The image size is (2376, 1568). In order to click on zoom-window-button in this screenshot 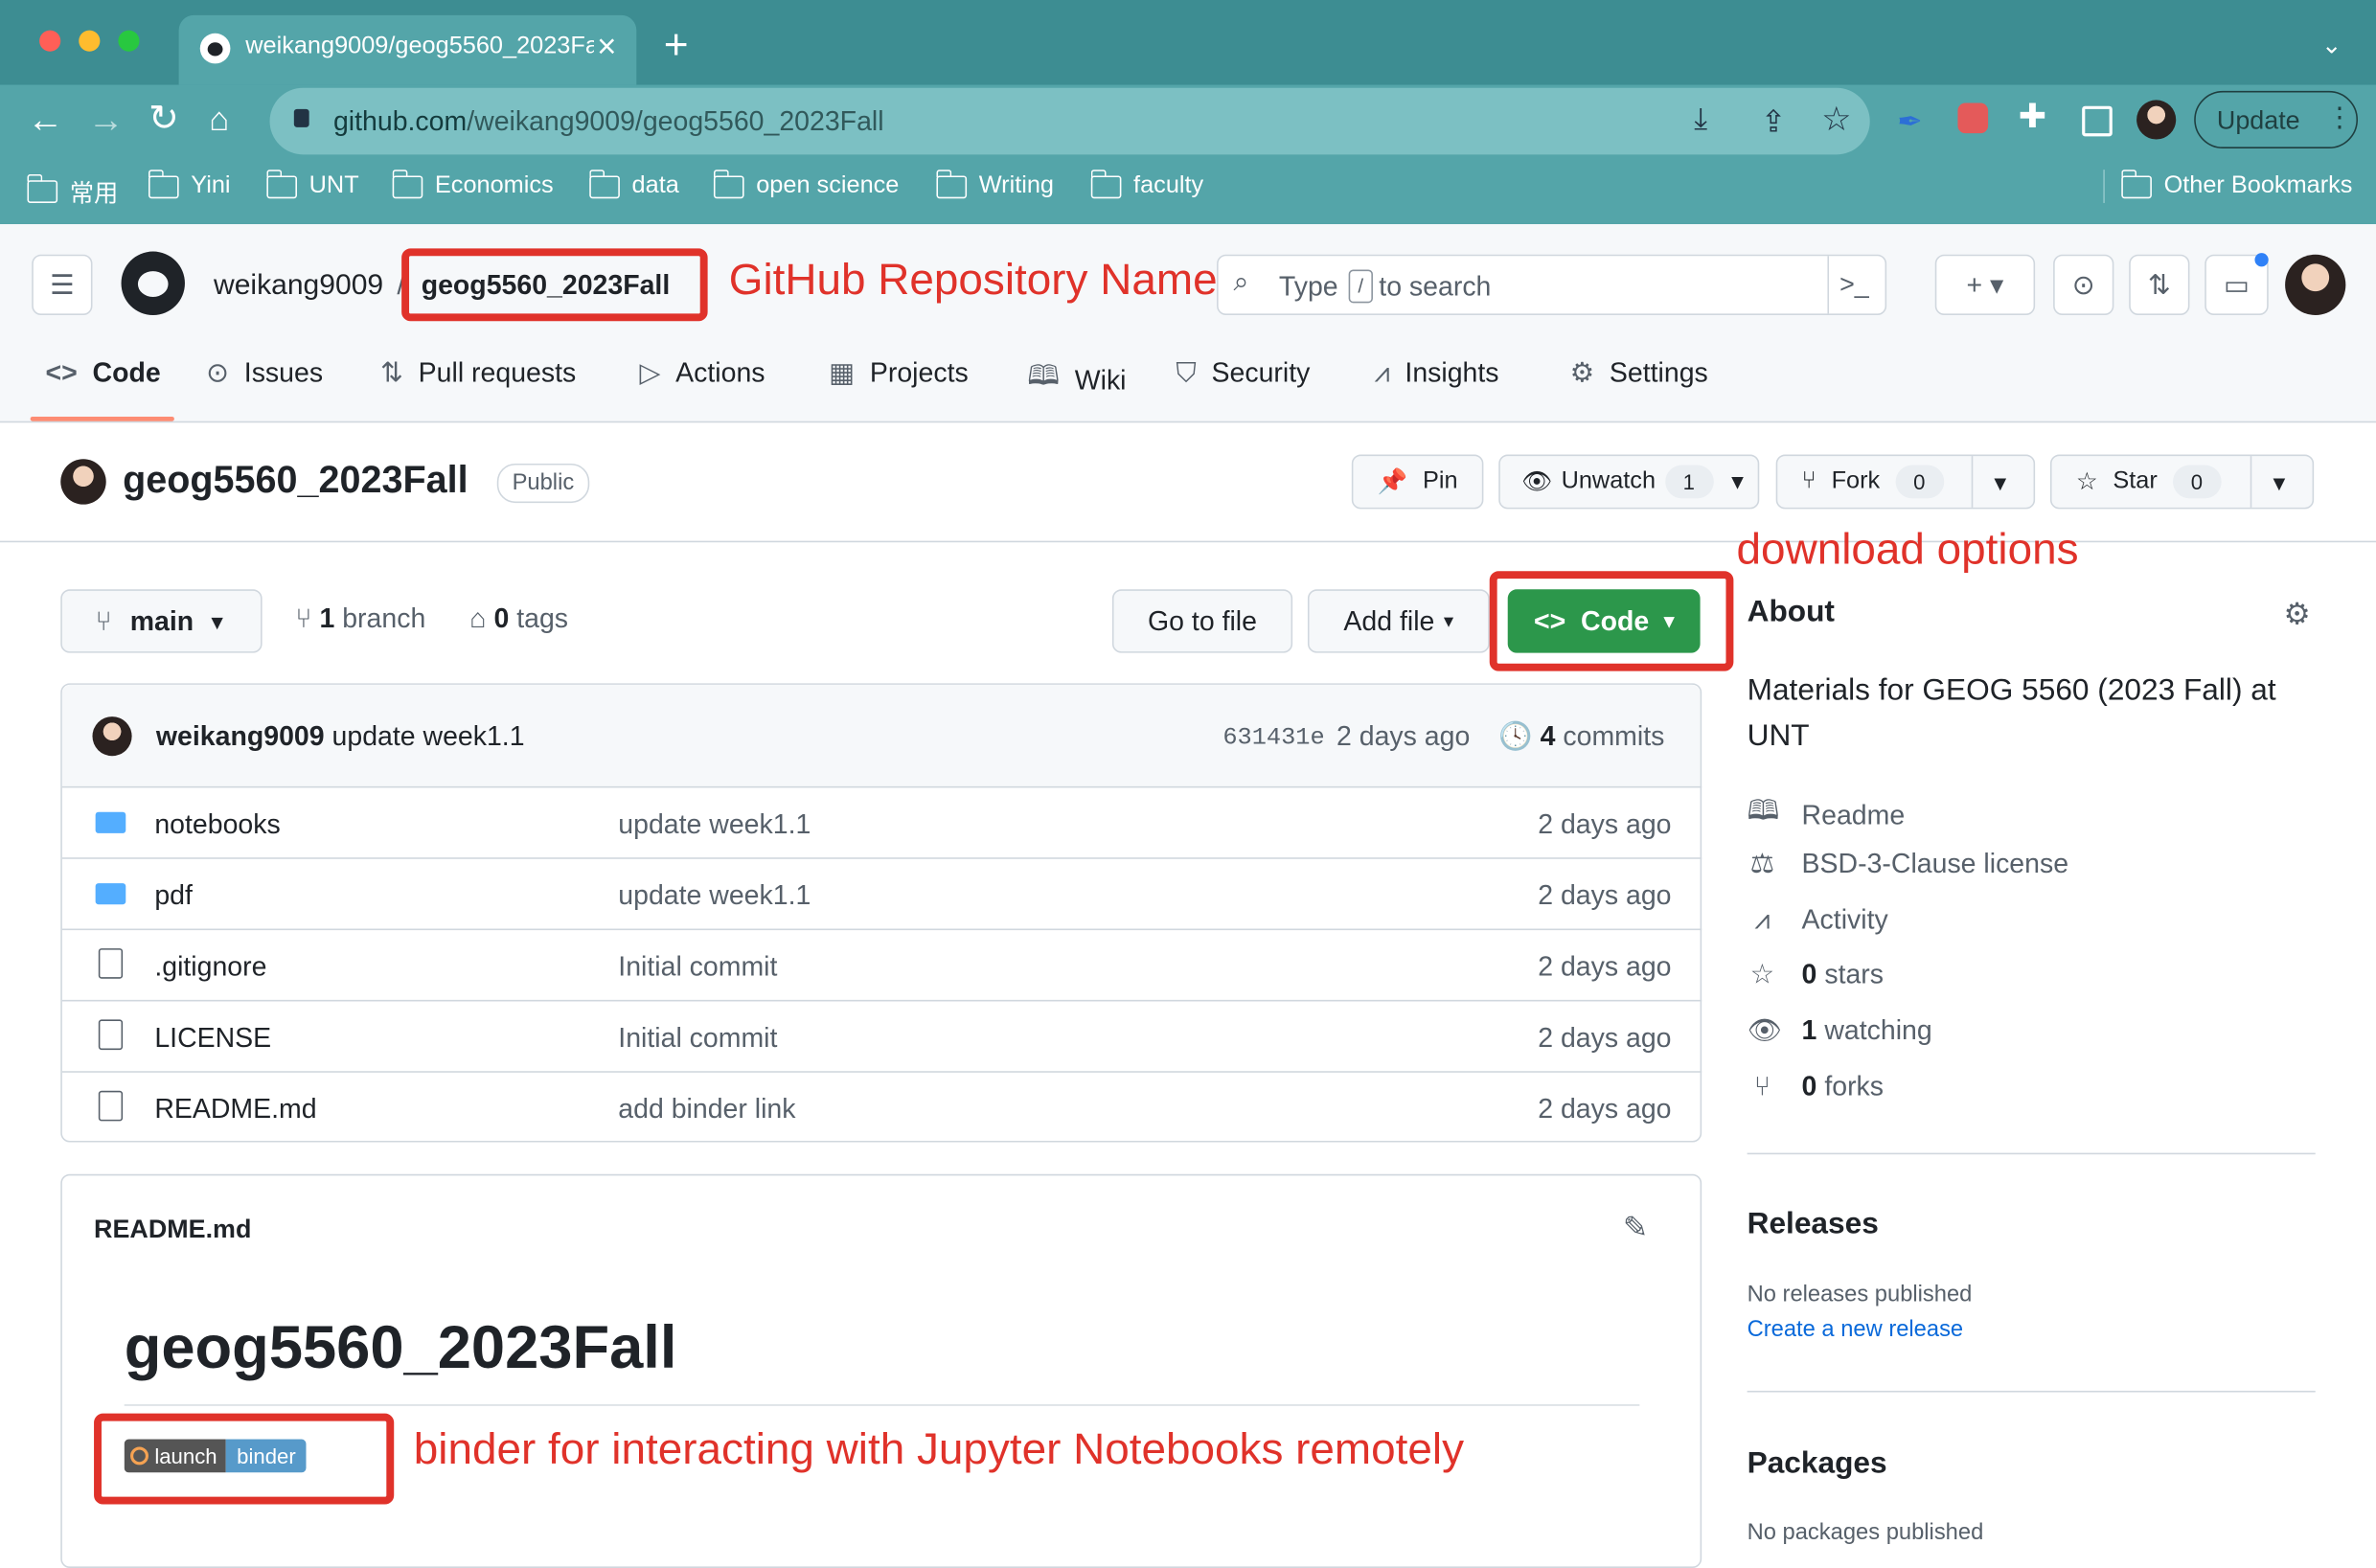, I will do `click(129, 41)`.